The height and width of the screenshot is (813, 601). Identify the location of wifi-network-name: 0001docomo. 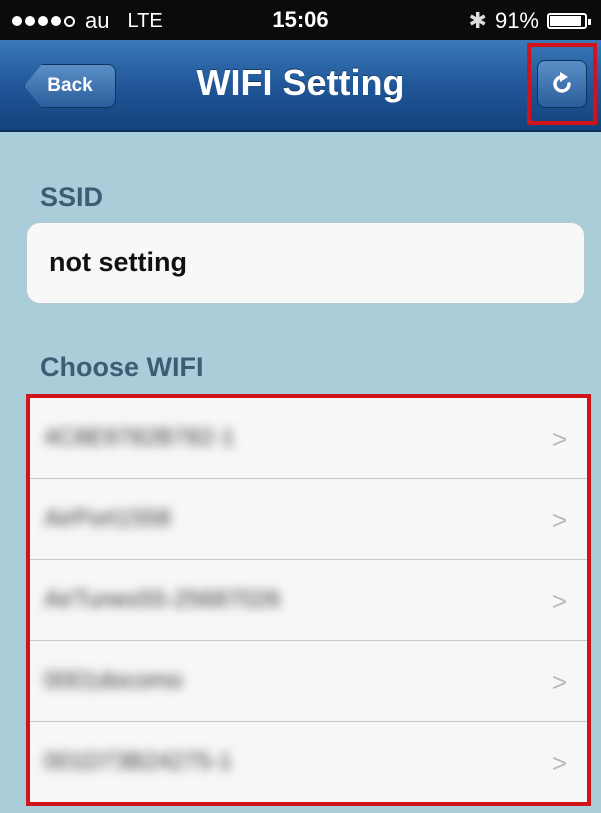
(113, 680).